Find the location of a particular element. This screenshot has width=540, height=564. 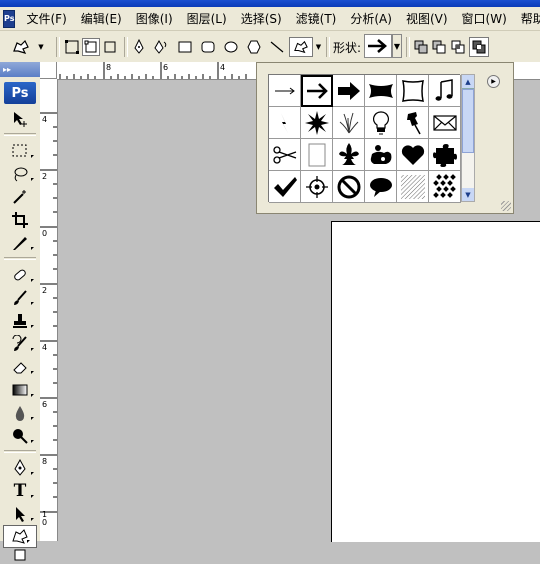

ps-logo: Ps is located at coordinates (20, 93).